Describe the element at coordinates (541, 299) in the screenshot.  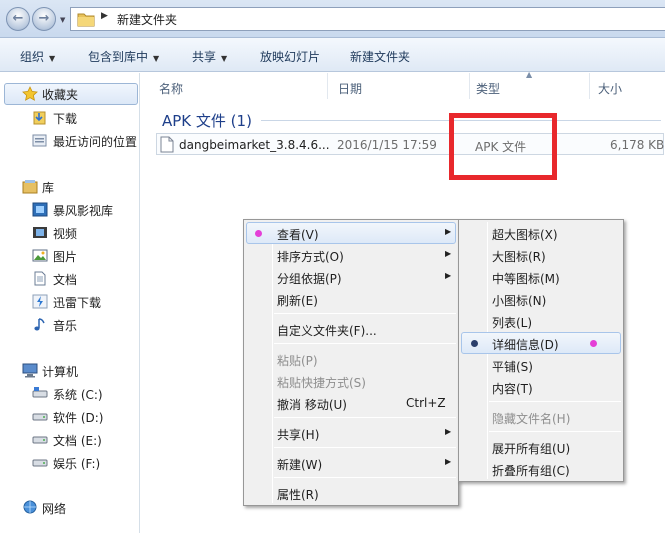
I see `submenu-item-small-icons: 小图标(N)` at that location.